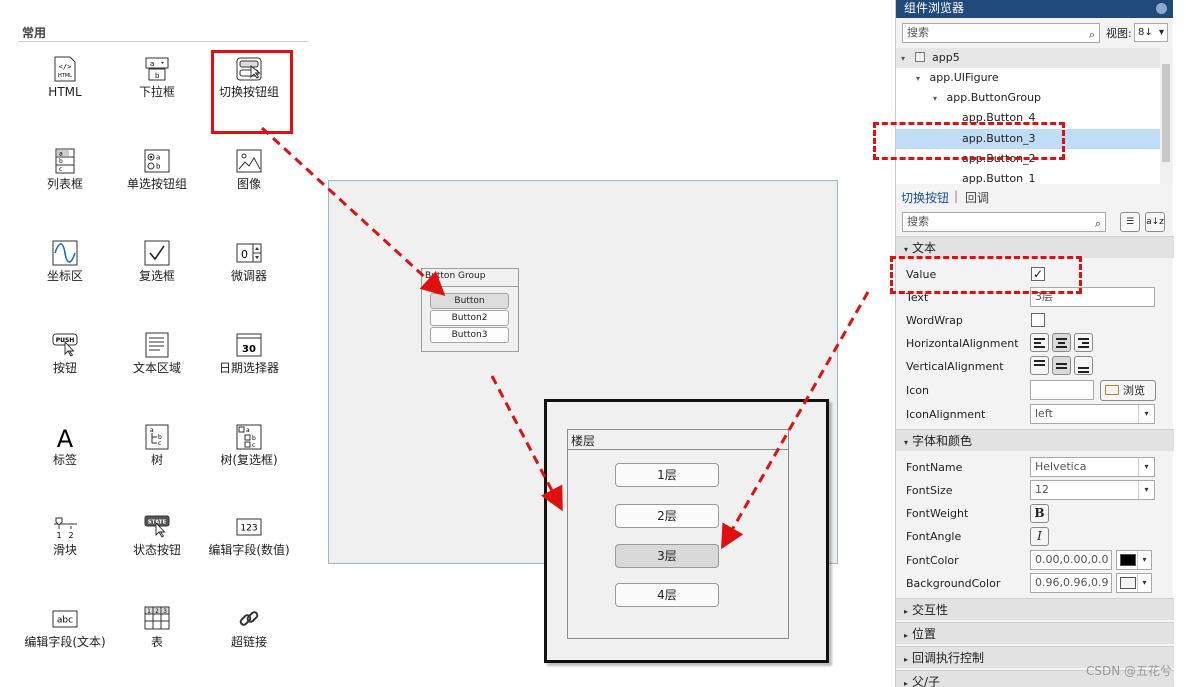 The height and width of the screenshot is (687, 1186). Describe the element at coordinates (157, 262) in the screenshot. I see `component-checkbox: 复选框` at that location.